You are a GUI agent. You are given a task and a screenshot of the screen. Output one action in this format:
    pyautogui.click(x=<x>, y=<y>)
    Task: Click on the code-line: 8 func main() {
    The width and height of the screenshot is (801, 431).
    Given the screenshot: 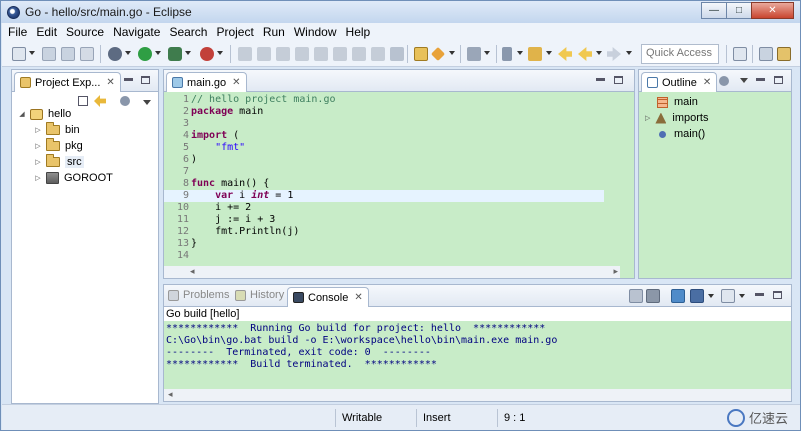 What is the action you would take?
    pyautogui.click(x=389, y=184)
    